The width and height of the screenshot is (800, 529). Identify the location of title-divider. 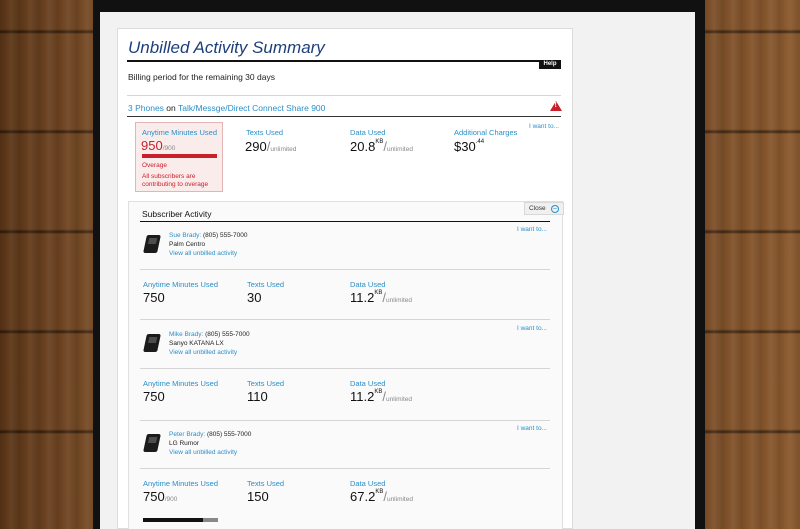
(344, 61).